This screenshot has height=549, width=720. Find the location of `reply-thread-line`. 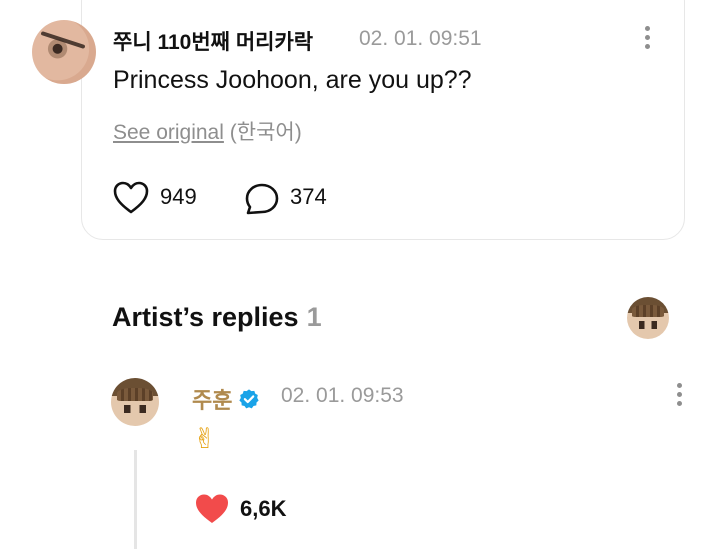

reply-thread-line is located at coordinates (135, 499).